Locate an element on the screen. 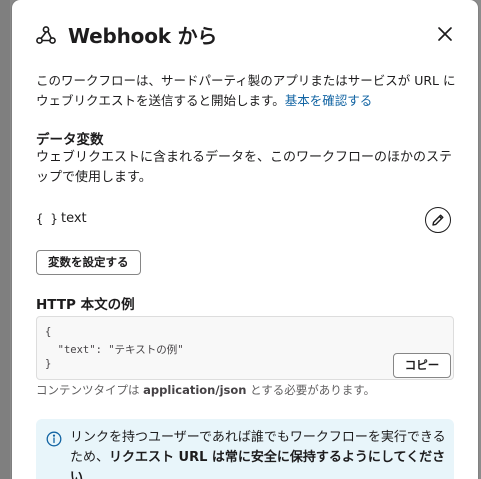  modal-header: Webhook から is located at coordinates (245, 35).